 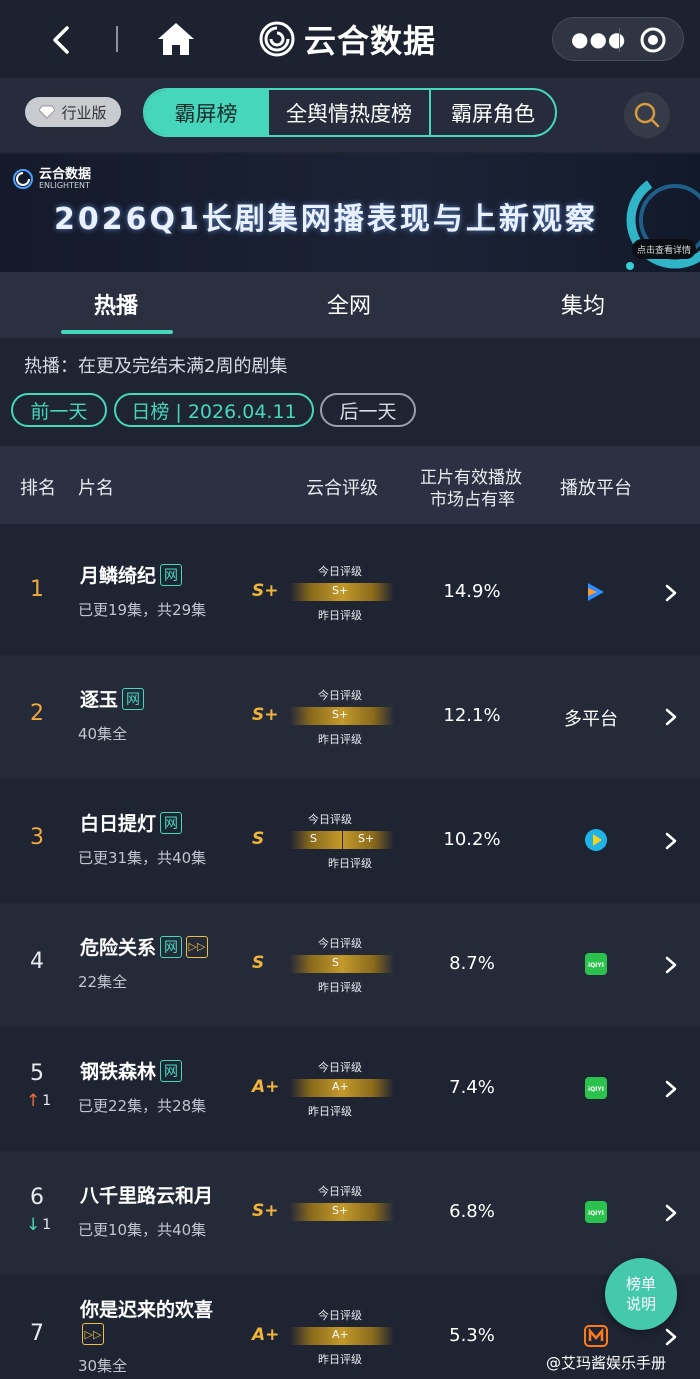 What do you see at coordinates (118, 1070) in the screenshot?
I see `drama-title: 钢铁森林` at bounding box center [118, 1070].